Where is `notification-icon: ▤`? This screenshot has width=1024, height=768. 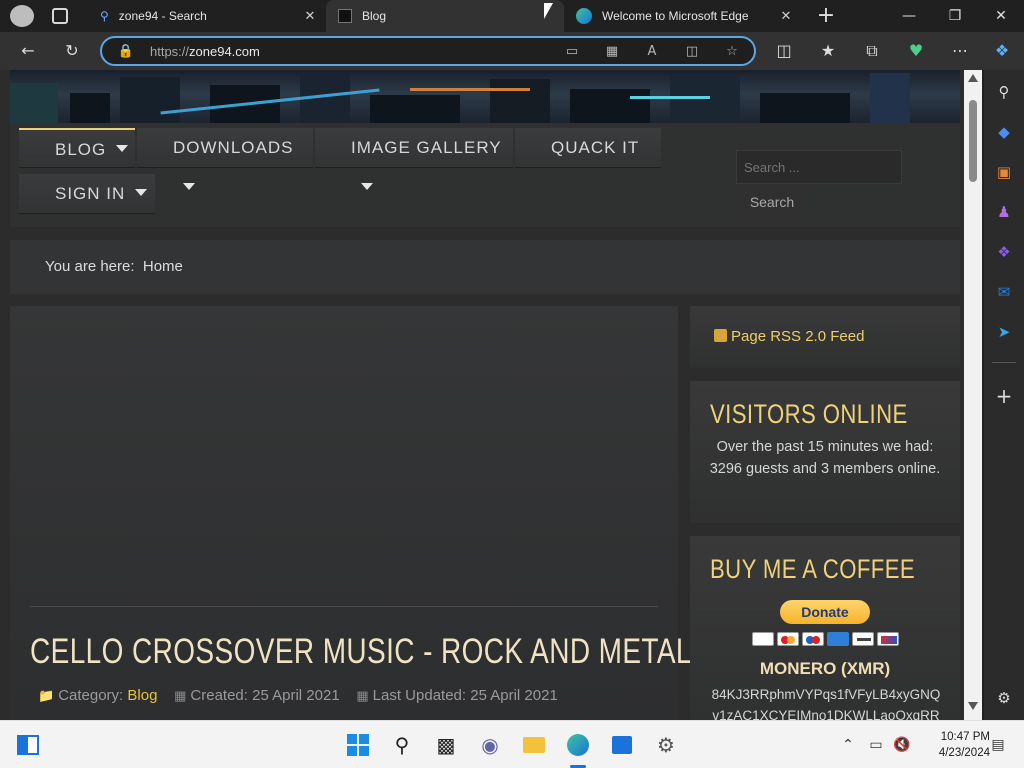 notification-icon: ▤ is located at coordinates (998, 745).